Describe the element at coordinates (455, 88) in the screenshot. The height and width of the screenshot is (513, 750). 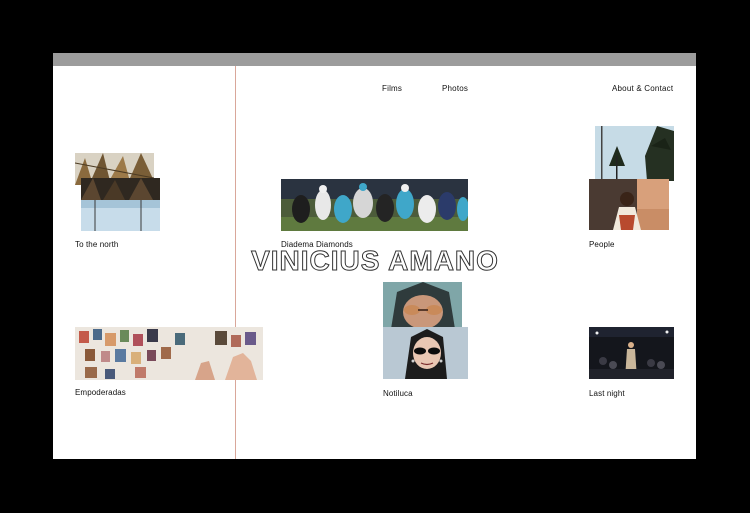
I see `nav-photos-link: Photos` at that location.